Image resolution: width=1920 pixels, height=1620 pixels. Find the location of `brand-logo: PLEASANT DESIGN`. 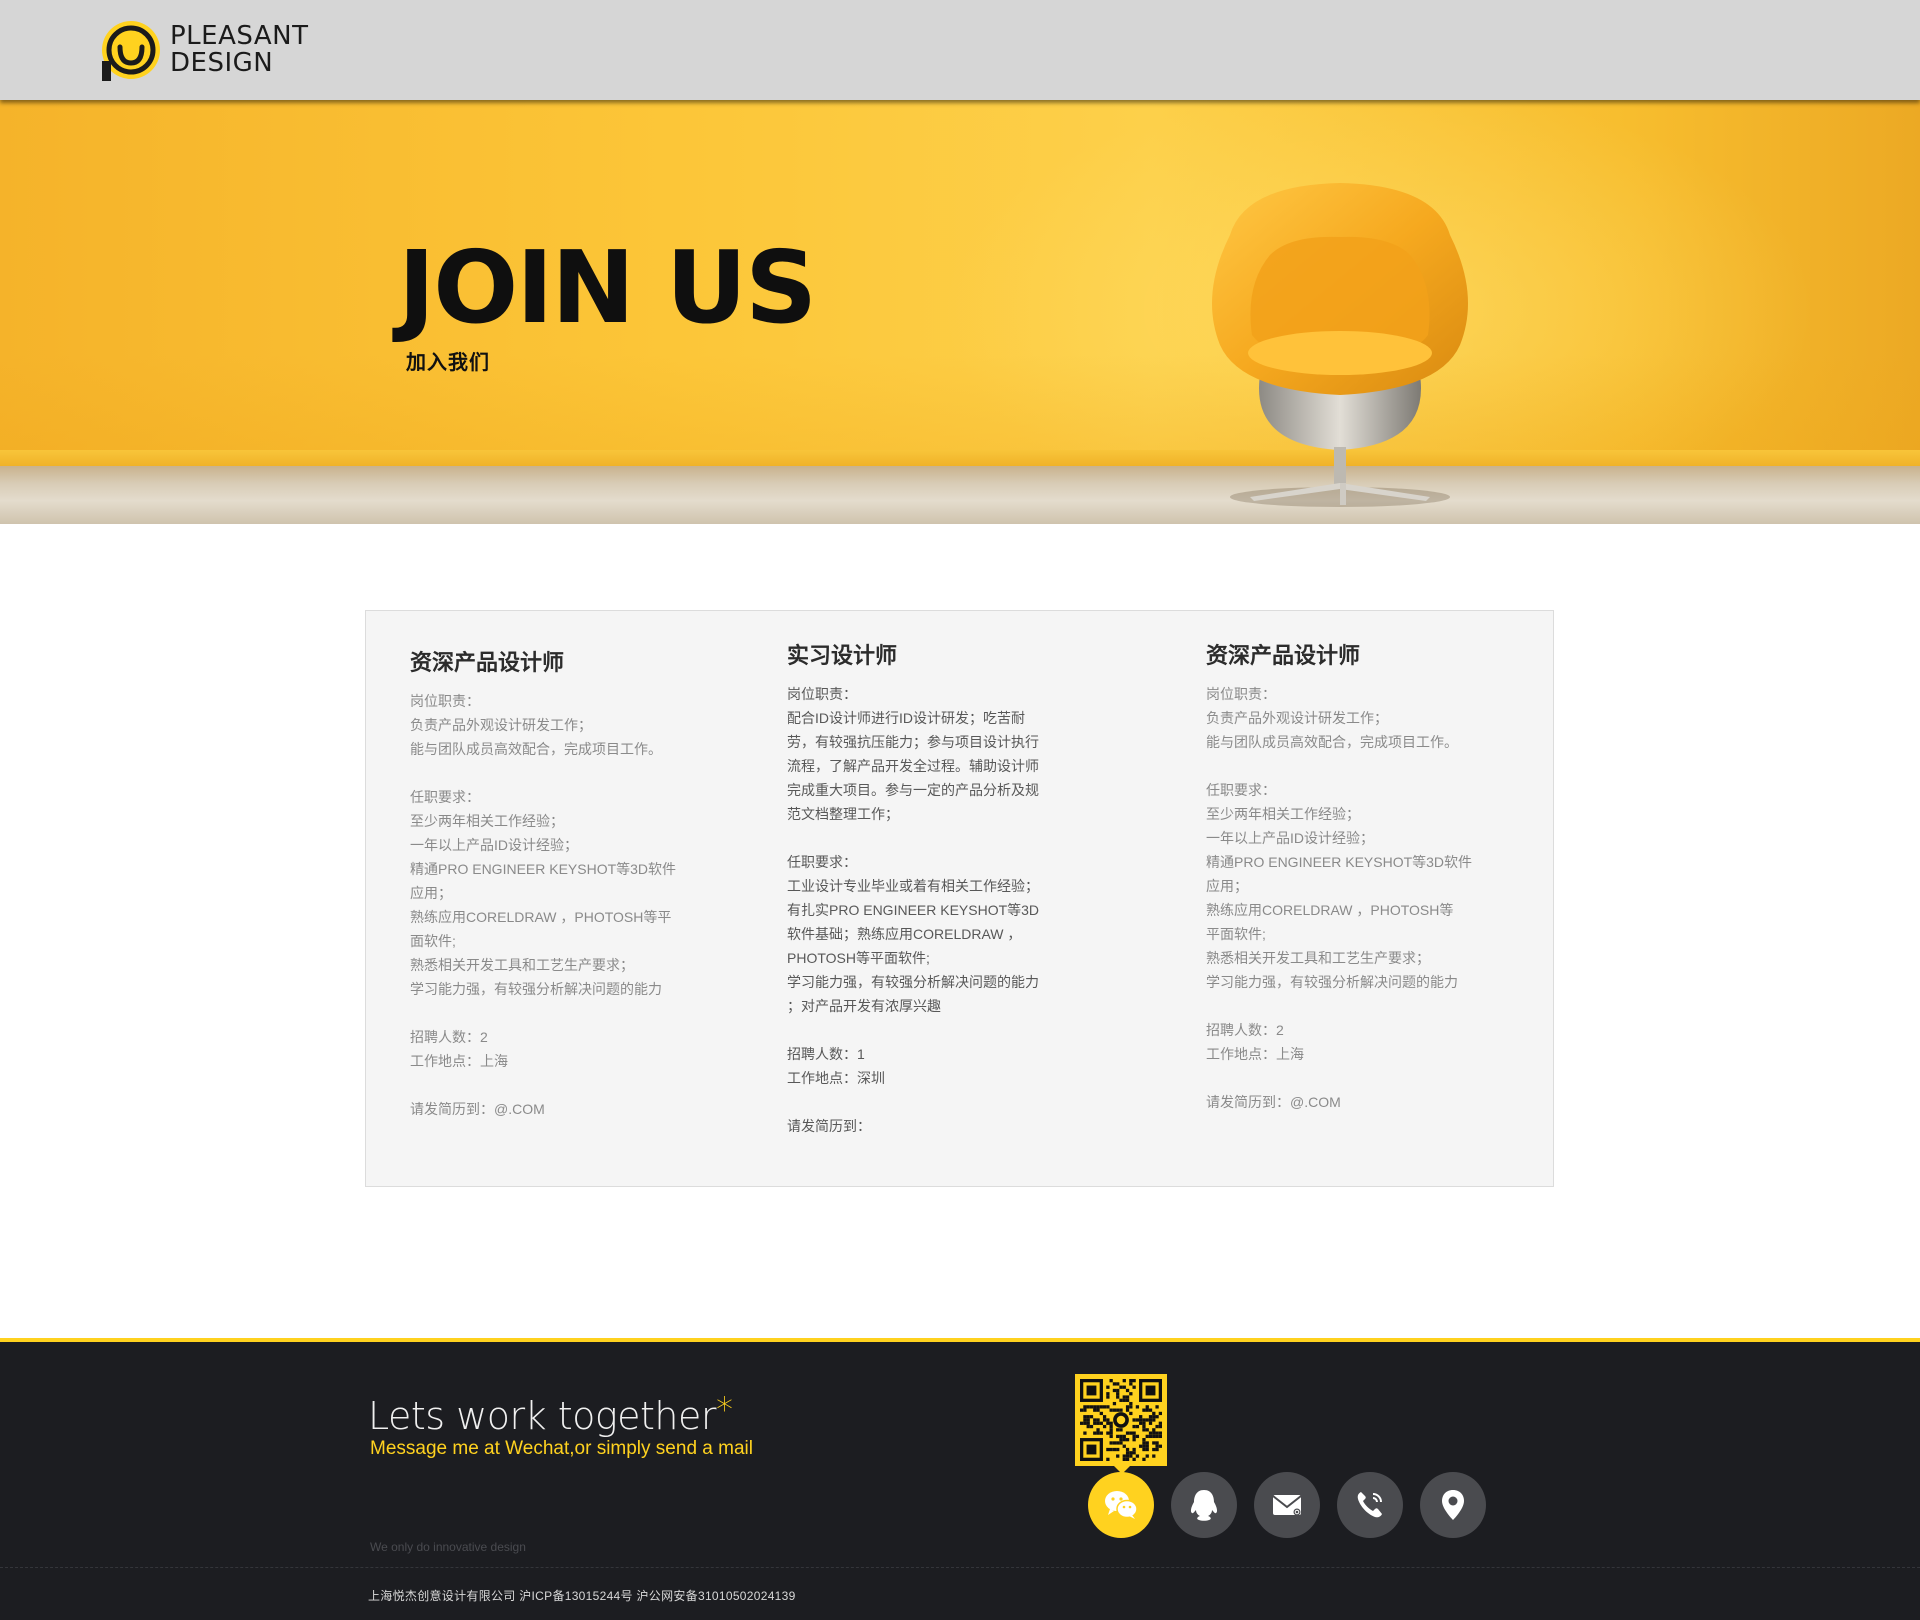

brand-logo: PLEASANT DESIGN is located at coordinates (204, 50).